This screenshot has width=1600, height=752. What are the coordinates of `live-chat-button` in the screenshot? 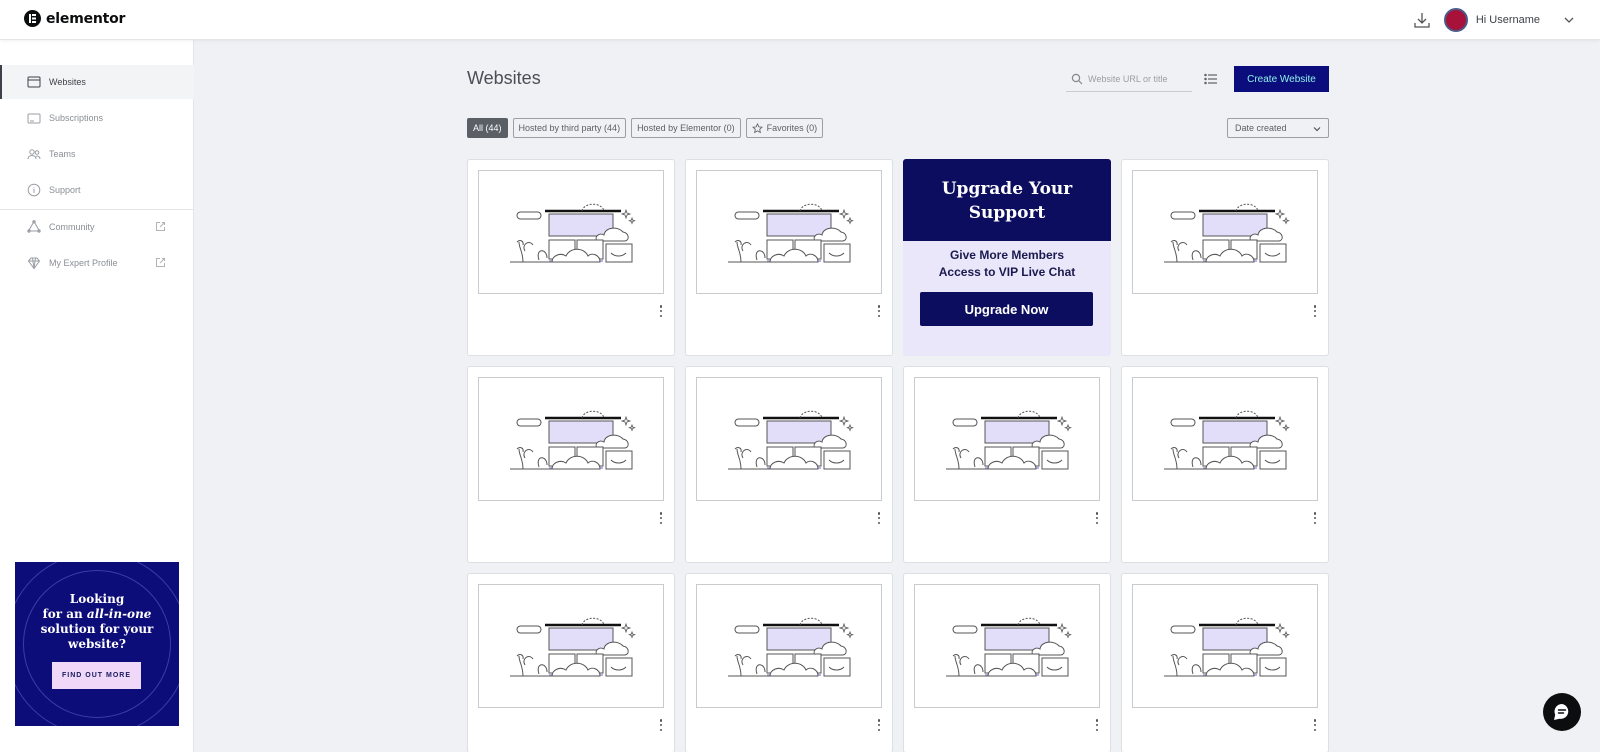 It's located at (1562, 712).